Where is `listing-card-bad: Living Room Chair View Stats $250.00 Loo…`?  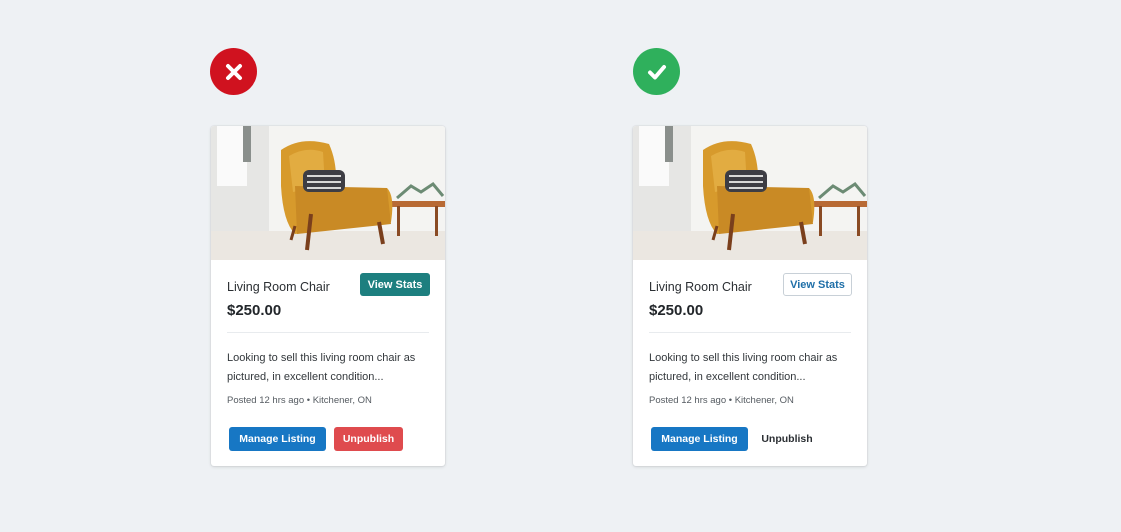
listing-card-bad: Living Room Chair View Stats $250.00 Loo… is located at coordinates (328, 296).